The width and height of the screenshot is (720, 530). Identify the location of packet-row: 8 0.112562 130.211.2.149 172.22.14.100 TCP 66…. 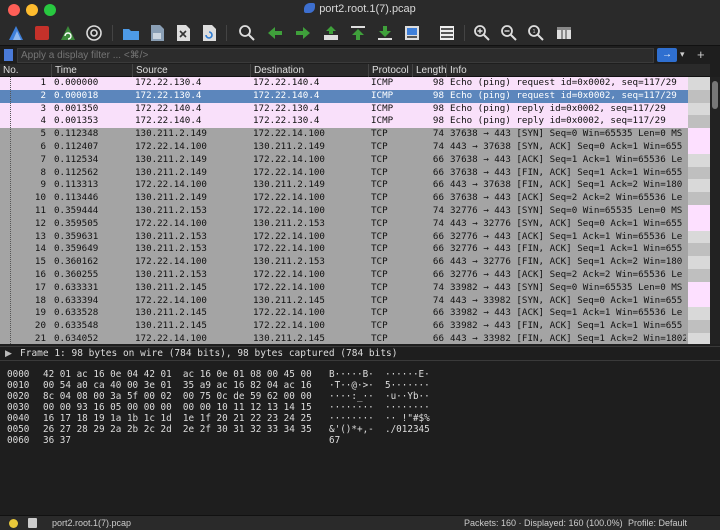
(355, 173).